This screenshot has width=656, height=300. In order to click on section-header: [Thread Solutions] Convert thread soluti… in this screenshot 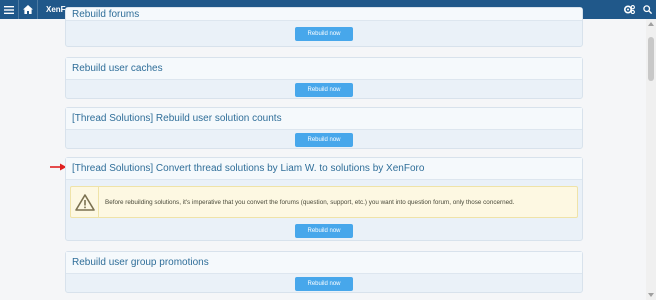, I will do `click(324, 169)`.